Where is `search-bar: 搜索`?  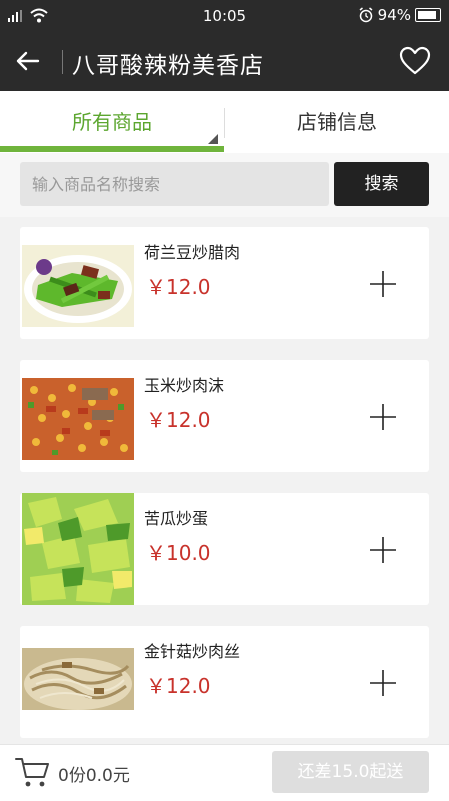 search-bar: 搜索 is located at coordinates (224, 185).